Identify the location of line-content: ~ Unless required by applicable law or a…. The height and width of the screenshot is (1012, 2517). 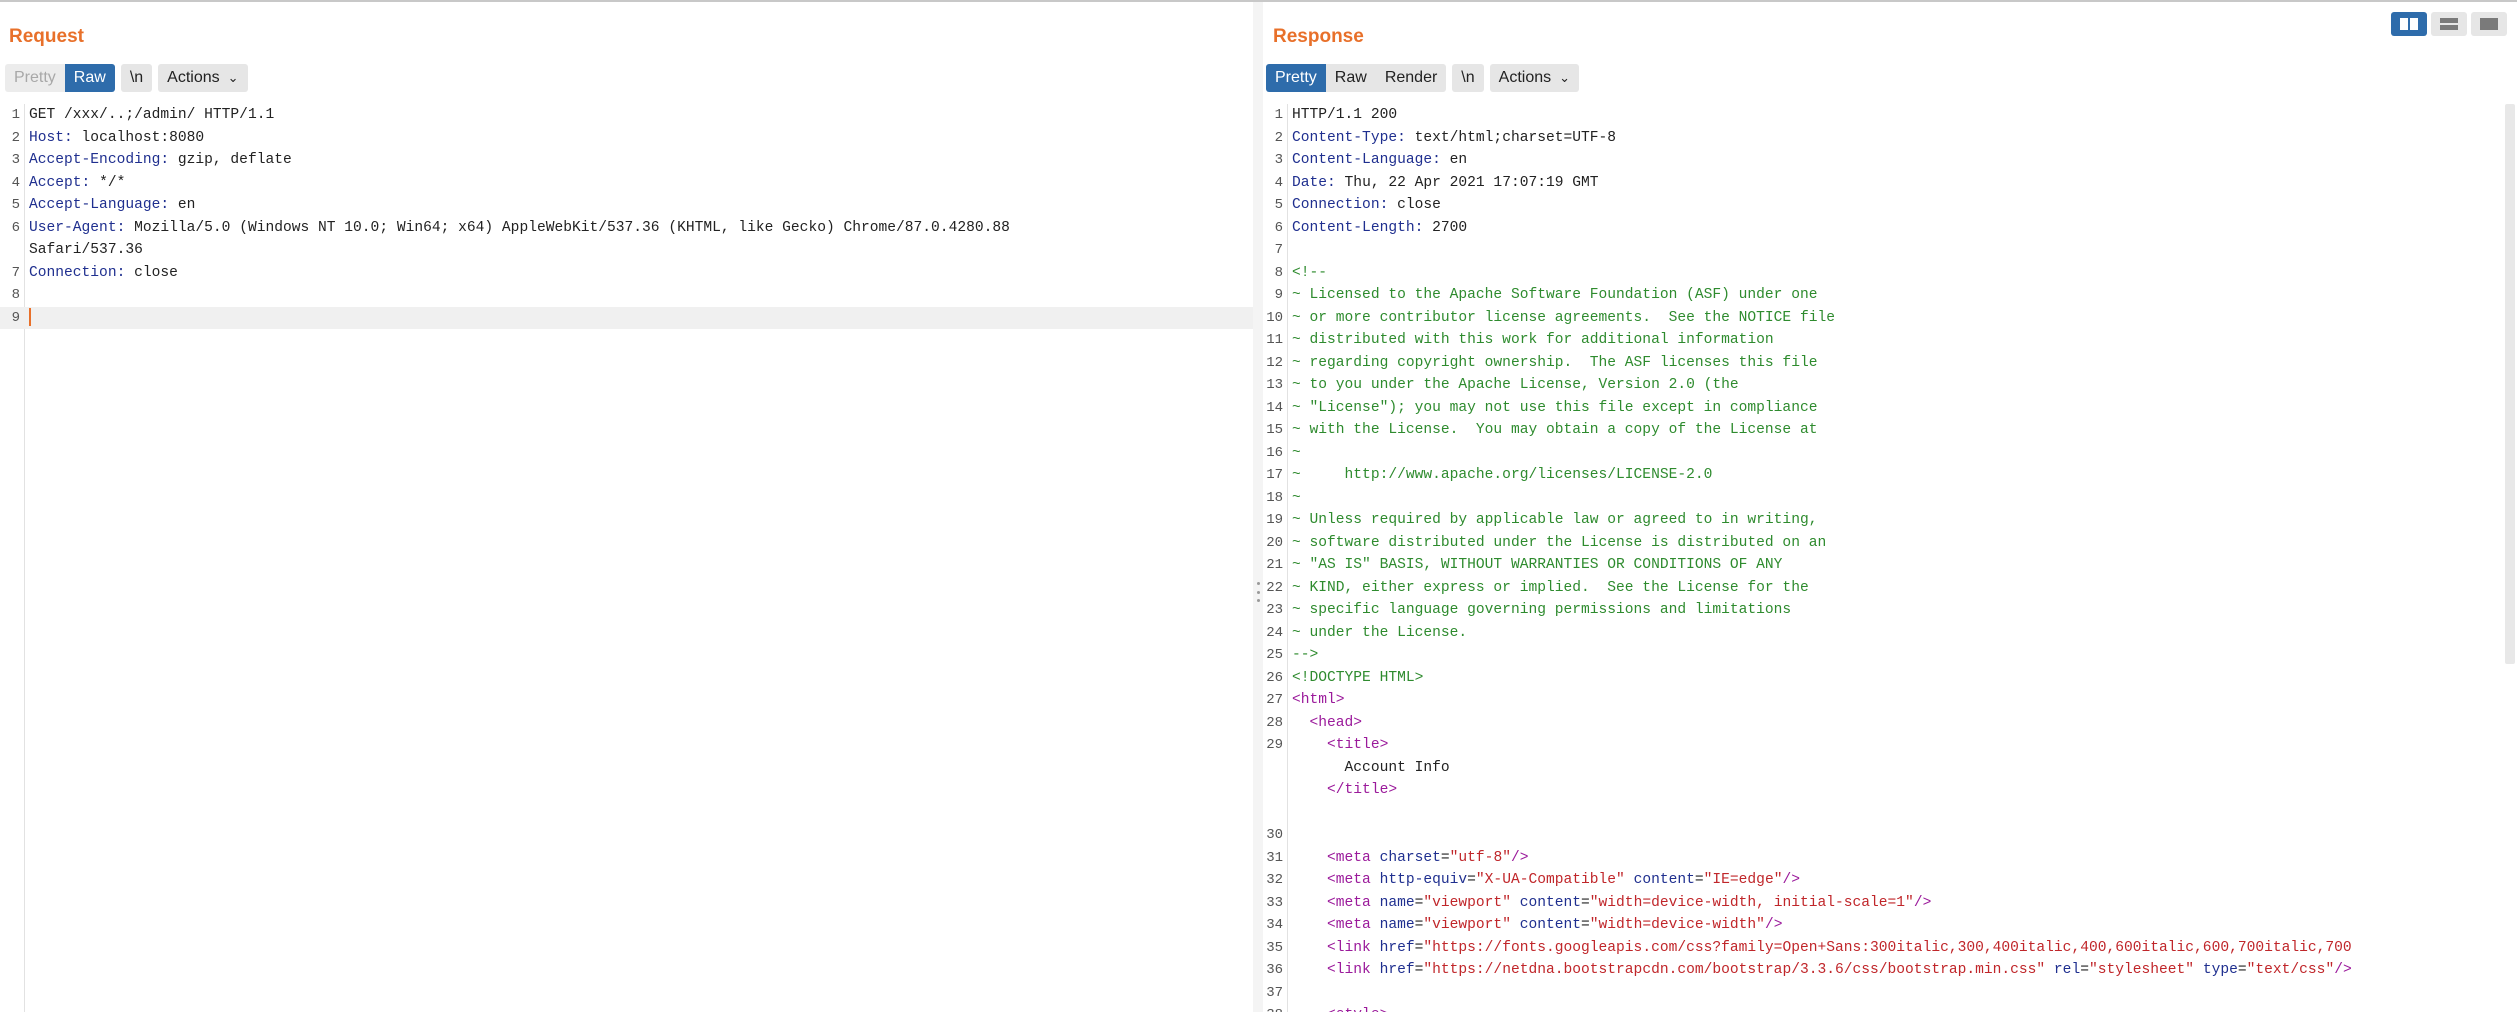
(1554, 520).